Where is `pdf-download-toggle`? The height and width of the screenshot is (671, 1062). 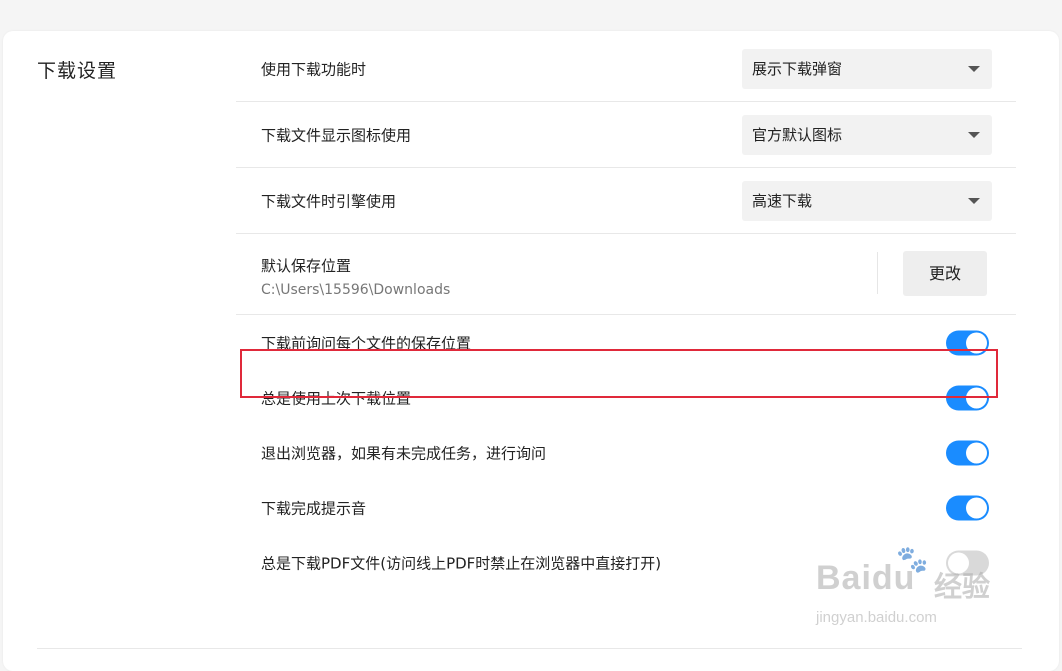 pdf-download-toggle is located at coordinates (967, 562).